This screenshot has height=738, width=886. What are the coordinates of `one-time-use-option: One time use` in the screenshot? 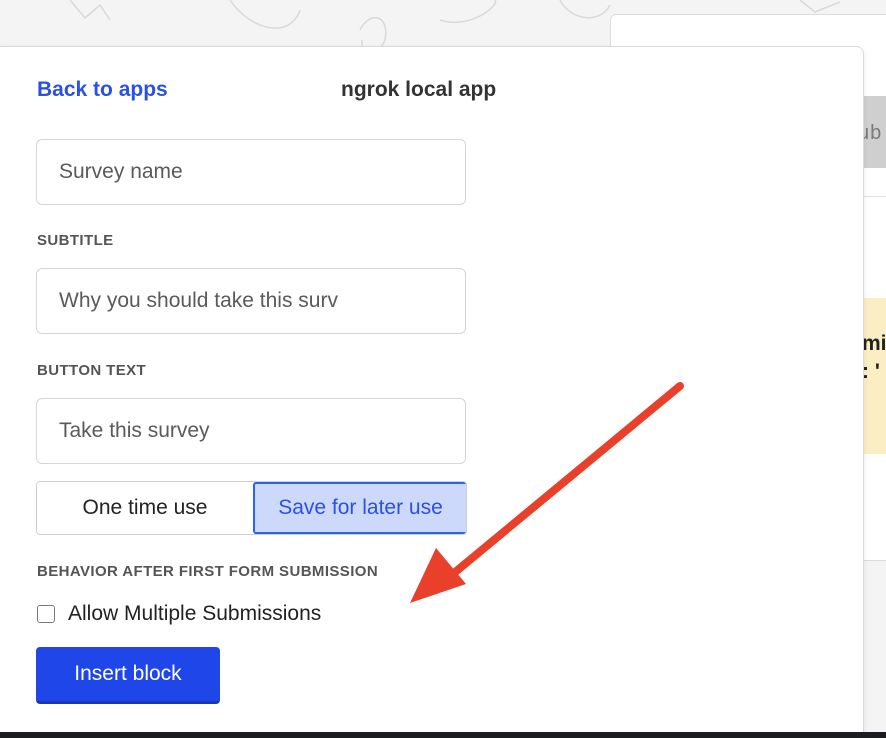 It's located at (145, 508).